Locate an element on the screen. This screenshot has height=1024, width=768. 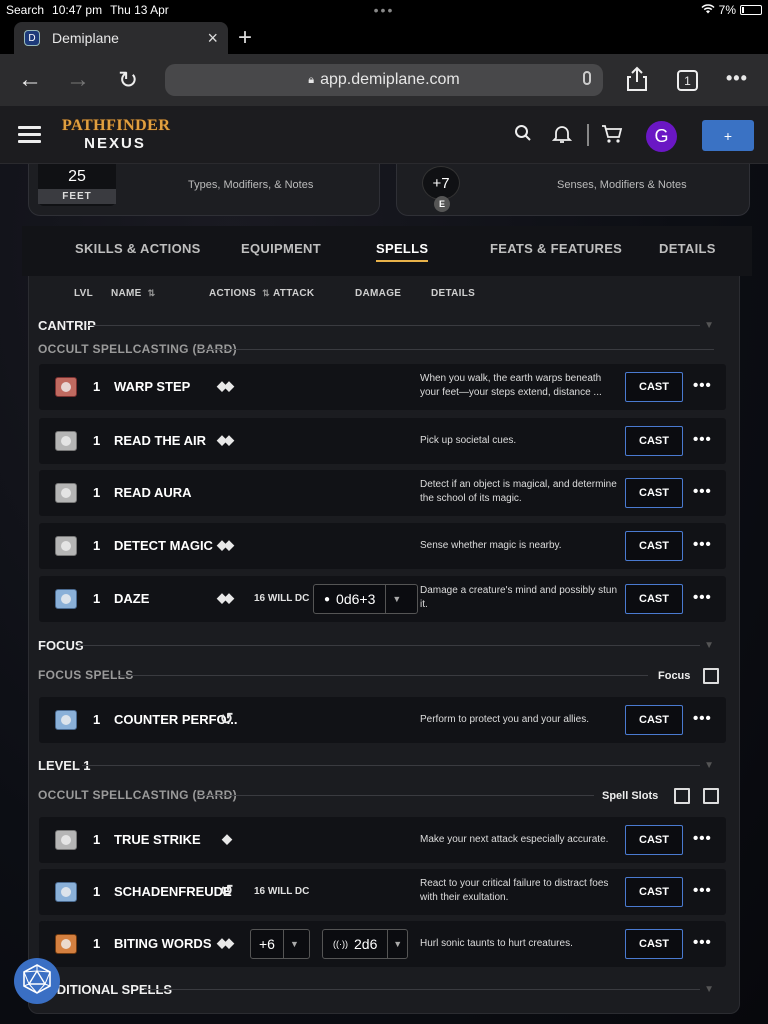
lock-icon: 🔒︎ is located at coordinates (311, 79).